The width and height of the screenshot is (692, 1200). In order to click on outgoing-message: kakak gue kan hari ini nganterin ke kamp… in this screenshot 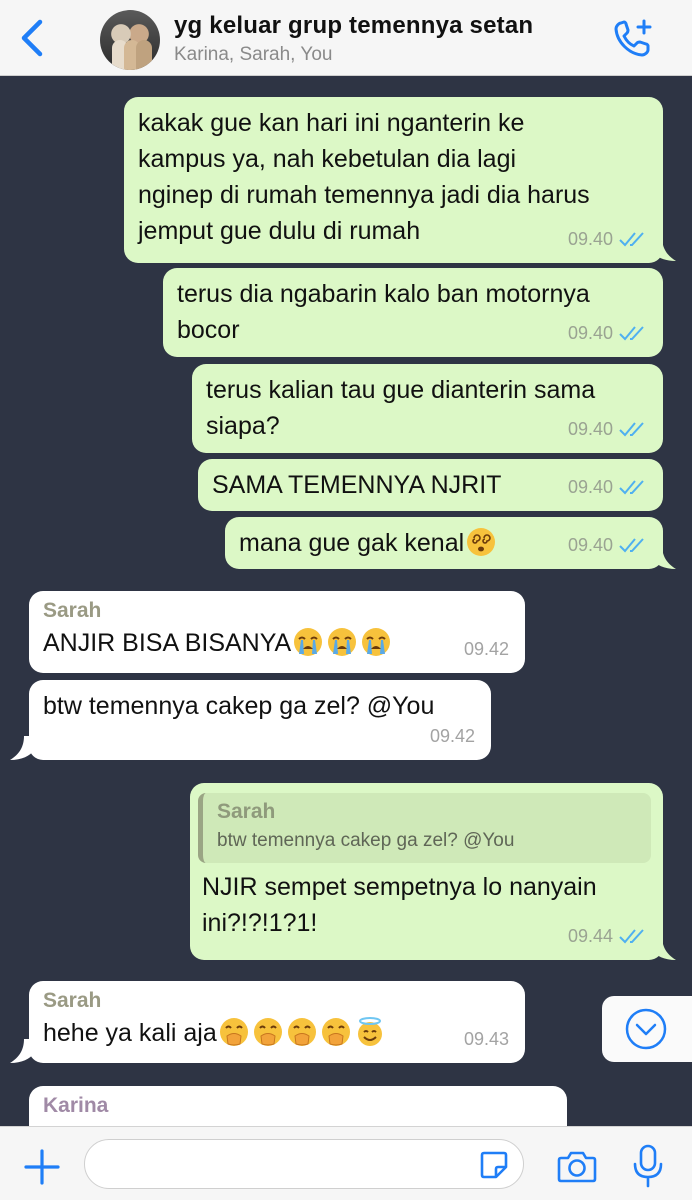, I will do `click(393, 180)`.